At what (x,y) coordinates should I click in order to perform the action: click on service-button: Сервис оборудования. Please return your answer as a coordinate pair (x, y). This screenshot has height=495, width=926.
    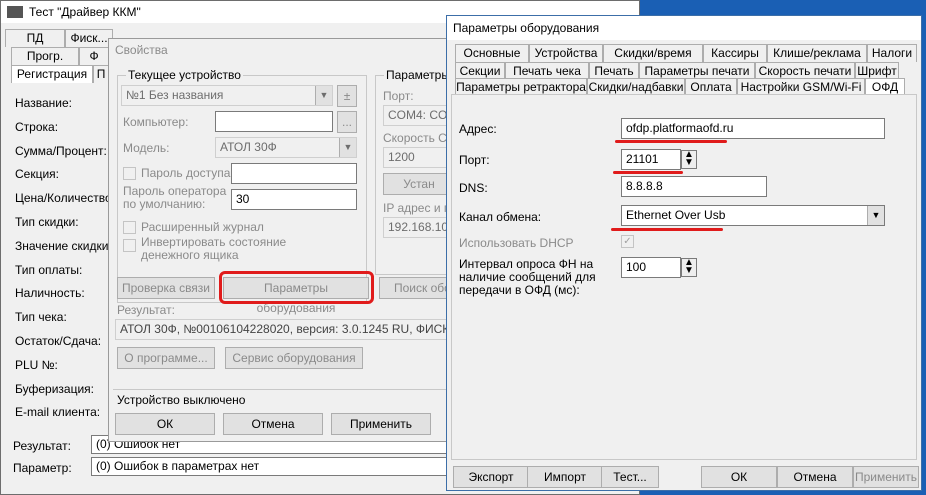
    Looking at the image, I should click on (294, 358).